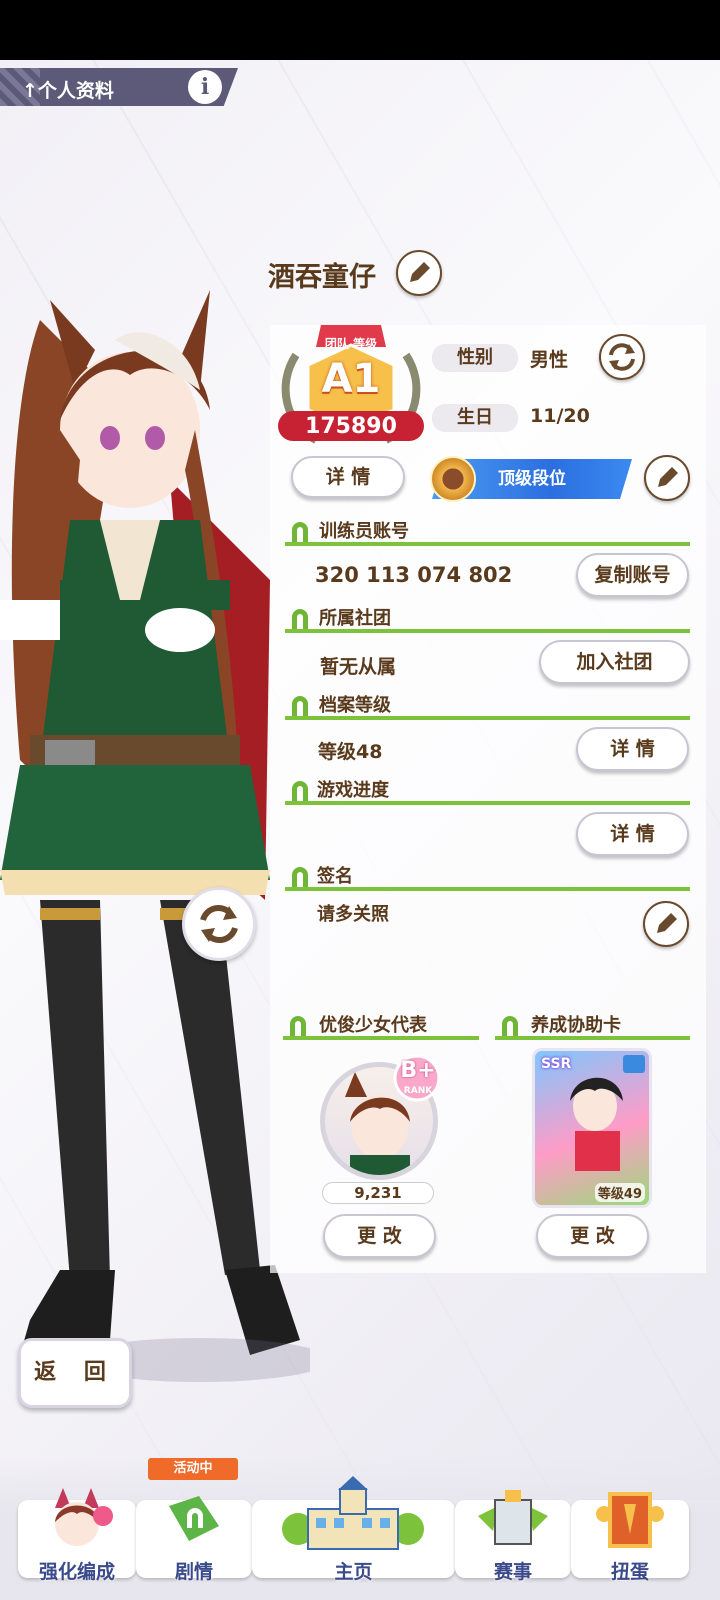 The height and width of the screenshot is (1600, 720). Describe the element at coordinates (629, 1572) in the screenshot. I see `nav-item-label: 扭蛋` at that location.